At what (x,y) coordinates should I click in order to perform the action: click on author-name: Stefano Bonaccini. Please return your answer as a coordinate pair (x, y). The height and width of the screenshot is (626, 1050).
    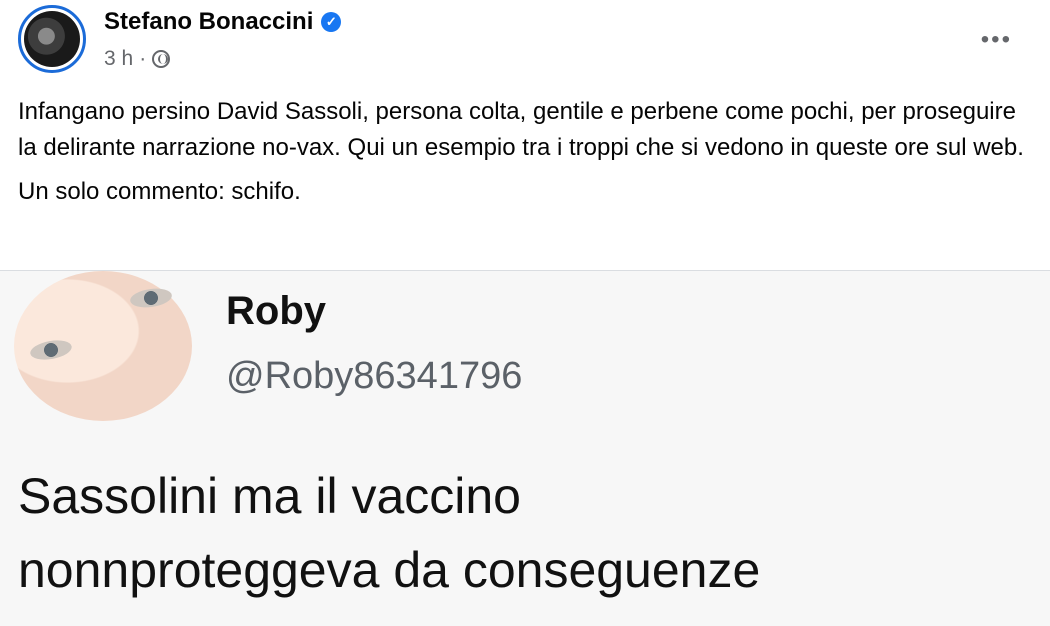
    Looking at the image, I should click on (208, 22).